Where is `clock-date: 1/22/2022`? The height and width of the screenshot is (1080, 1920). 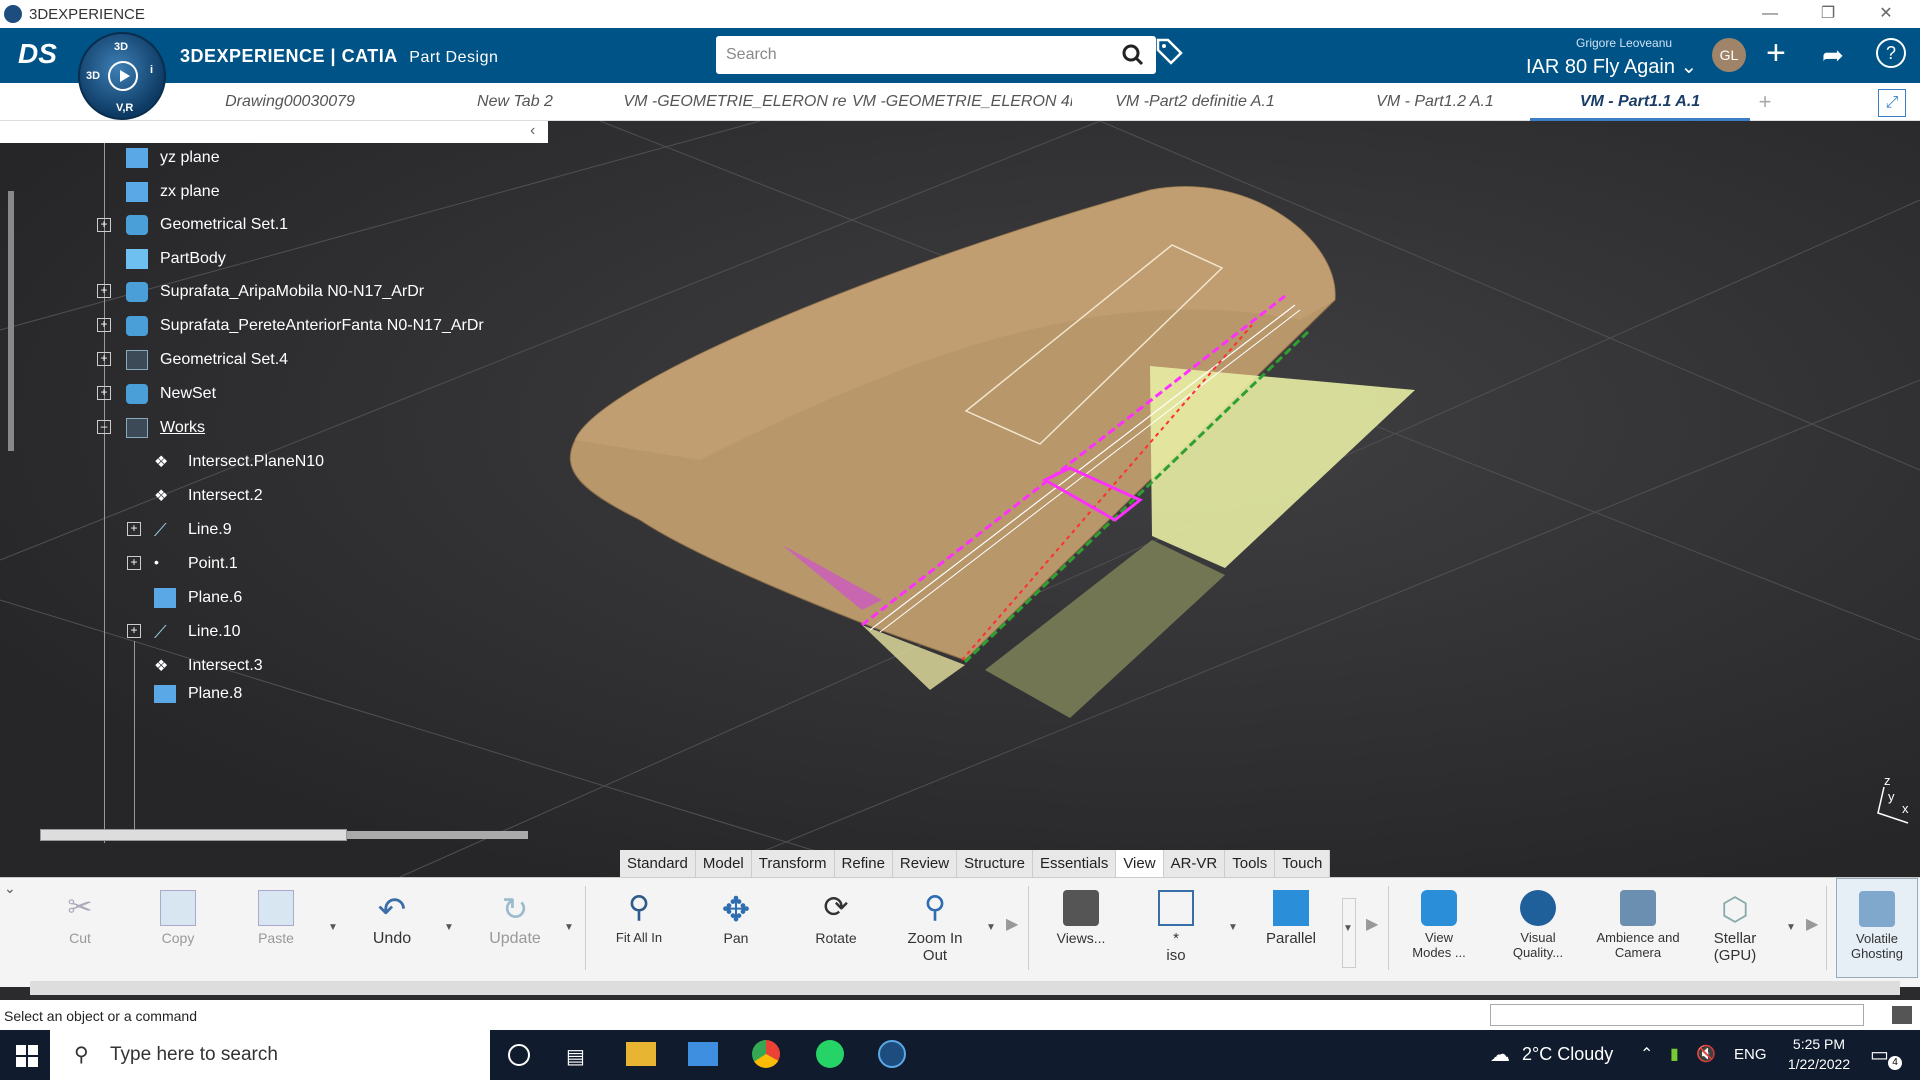
clock-date: 1/22/2022 is located at coordinates (1819, 1064).